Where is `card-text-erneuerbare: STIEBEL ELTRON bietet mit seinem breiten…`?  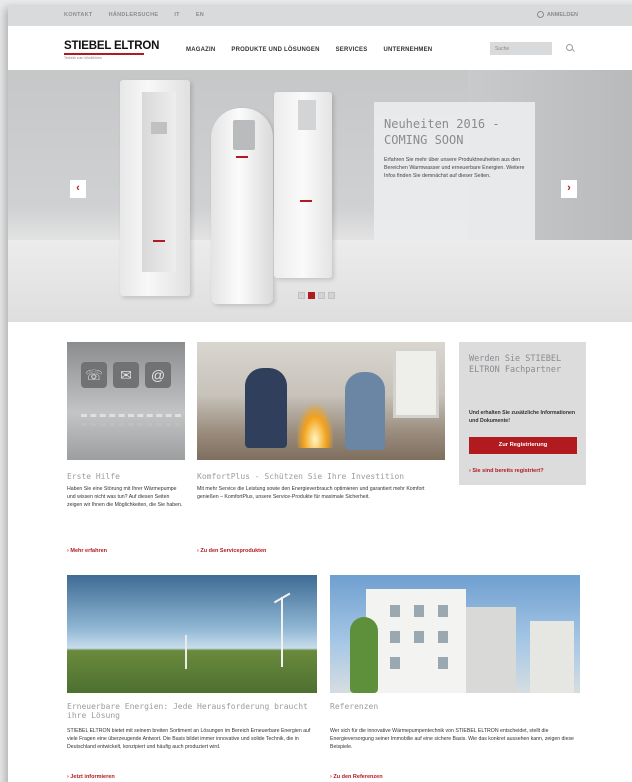 card-text-erneuerbare: STIEBEL ELTRON bietet mit seinem breiten… is located at coordinates (189, 739).